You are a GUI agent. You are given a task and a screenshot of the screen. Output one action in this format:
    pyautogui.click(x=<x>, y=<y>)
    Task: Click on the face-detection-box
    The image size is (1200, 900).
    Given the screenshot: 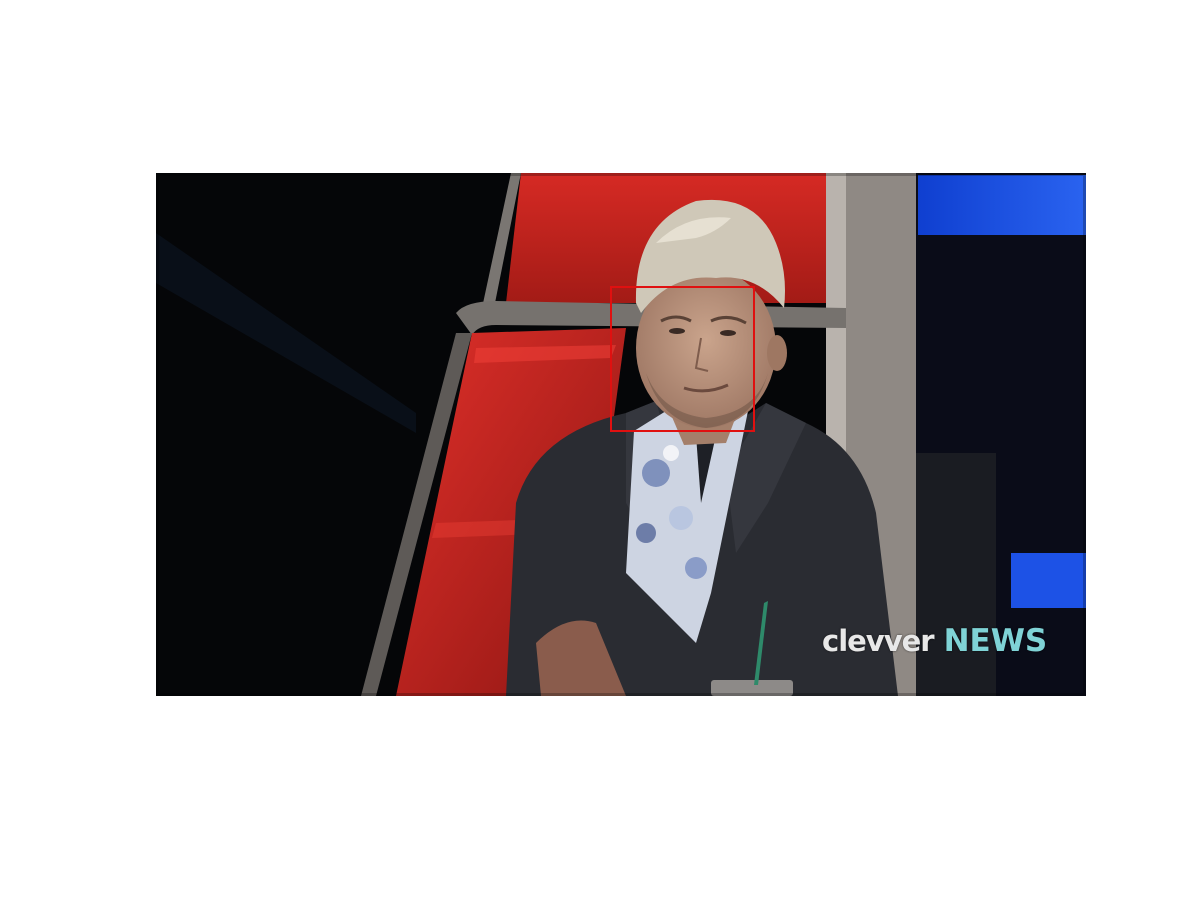 What is the action you would take?
    pyautogui.click(x=682, y=359)
    